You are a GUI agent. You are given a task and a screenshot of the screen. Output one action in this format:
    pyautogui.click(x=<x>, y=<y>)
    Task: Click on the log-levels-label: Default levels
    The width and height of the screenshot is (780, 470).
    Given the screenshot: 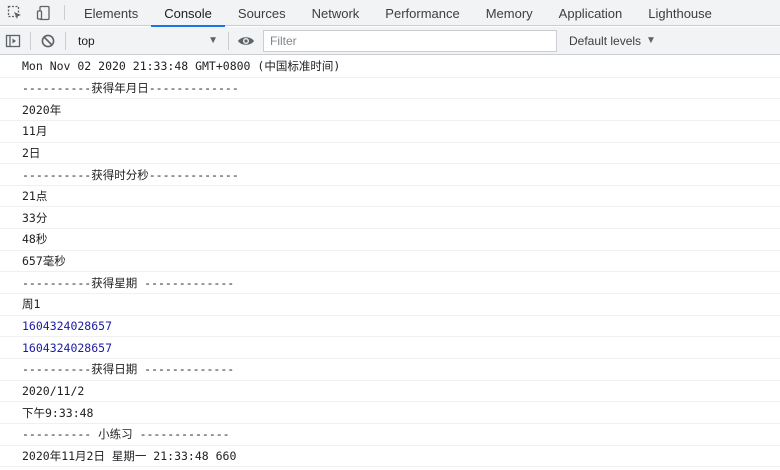 What is the action you would take?
    pyautogui.click(x=605, y=40)
    